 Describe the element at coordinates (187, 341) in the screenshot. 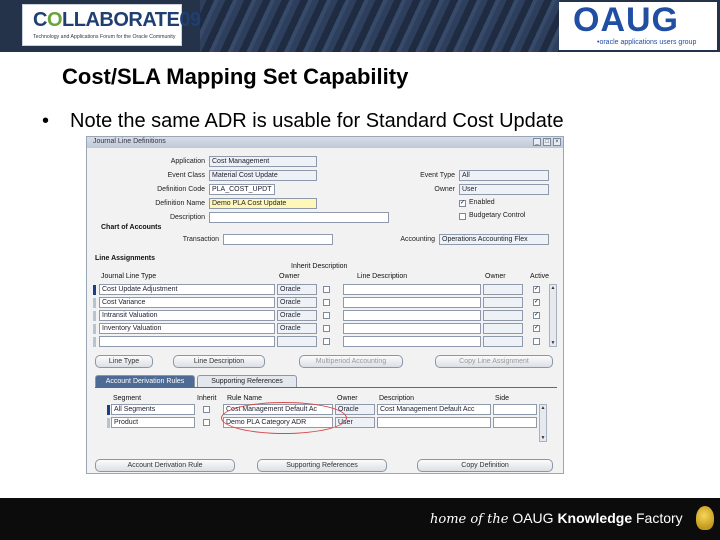

I see `line-type-cell` at that location.